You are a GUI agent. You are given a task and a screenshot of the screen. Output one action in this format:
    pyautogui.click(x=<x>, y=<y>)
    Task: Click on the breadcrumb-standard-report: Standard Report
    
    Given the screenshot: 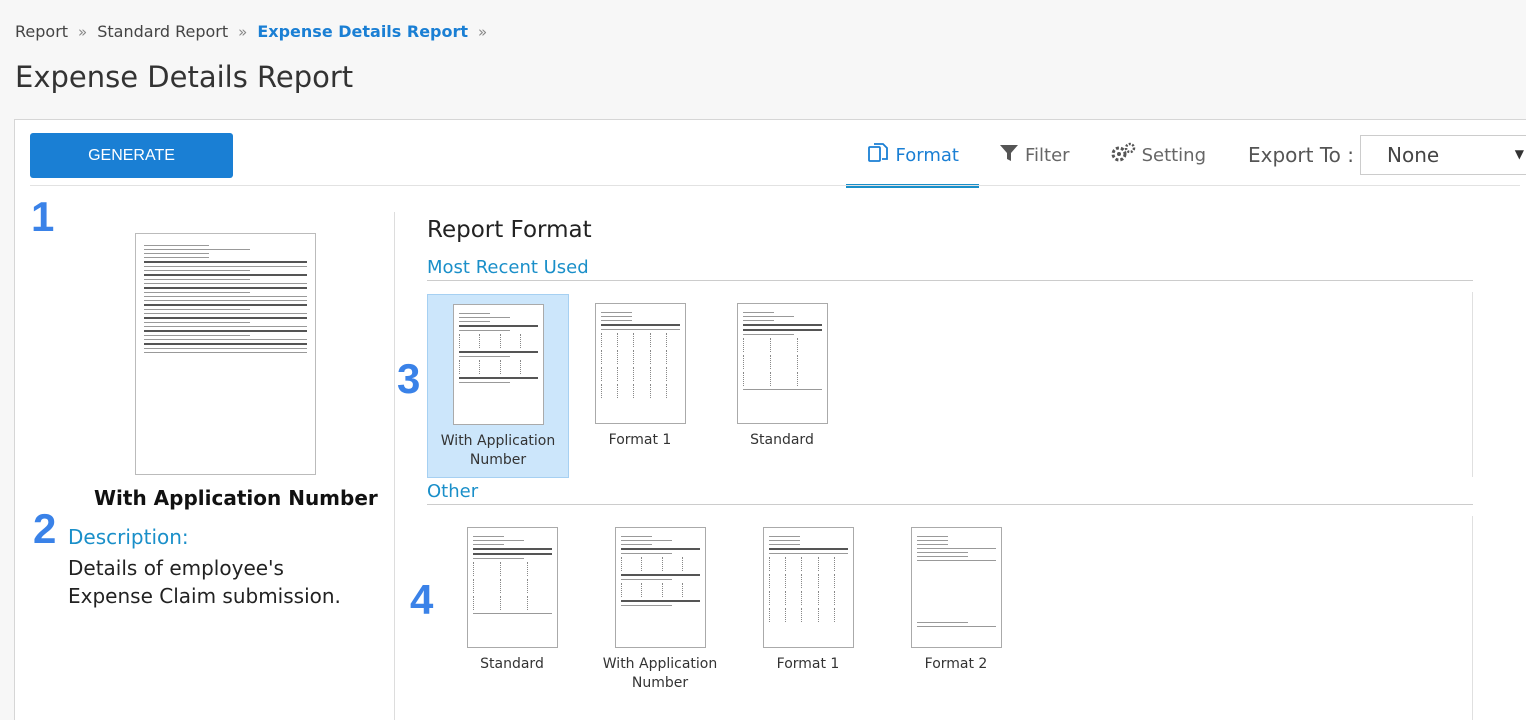 What is the action you would take?
    pyautogui.click(x=162, y=31)
    